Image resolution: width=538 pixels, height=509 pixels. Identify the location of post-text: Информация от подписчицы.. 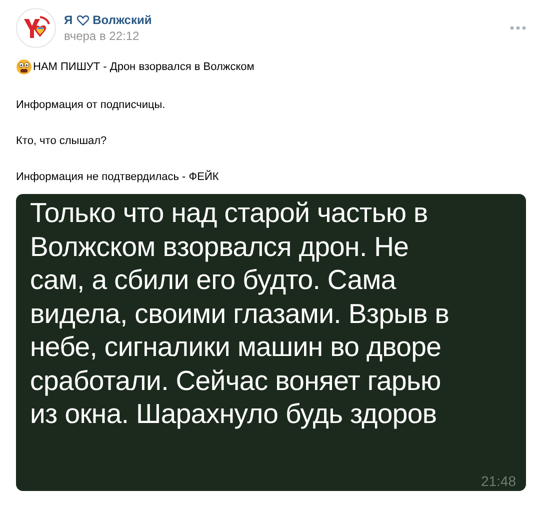
(91, 105).